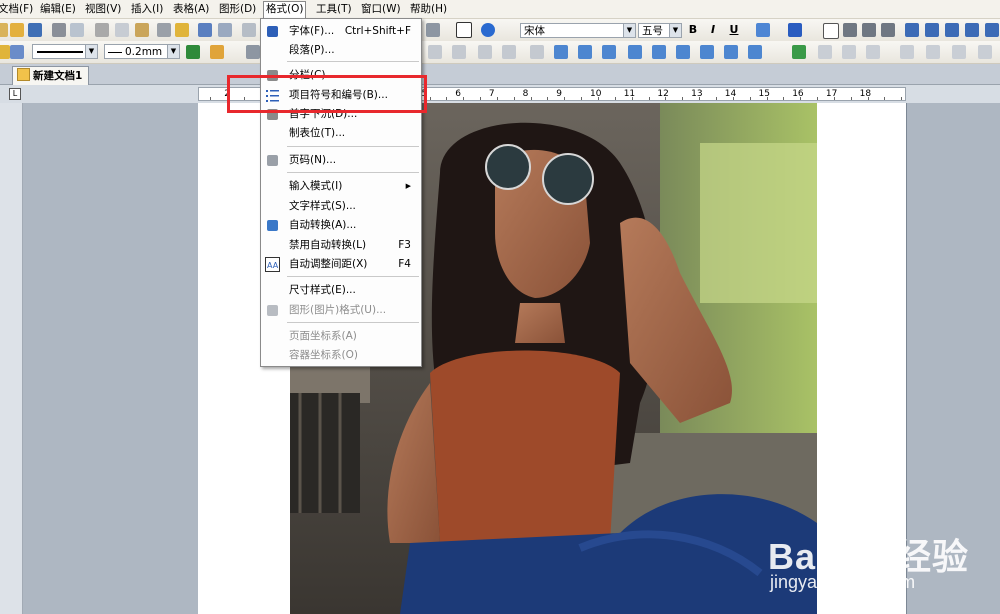  Describe the element at coordinates (888, 30) in the screenshot. I see `justify-icon` at that location.